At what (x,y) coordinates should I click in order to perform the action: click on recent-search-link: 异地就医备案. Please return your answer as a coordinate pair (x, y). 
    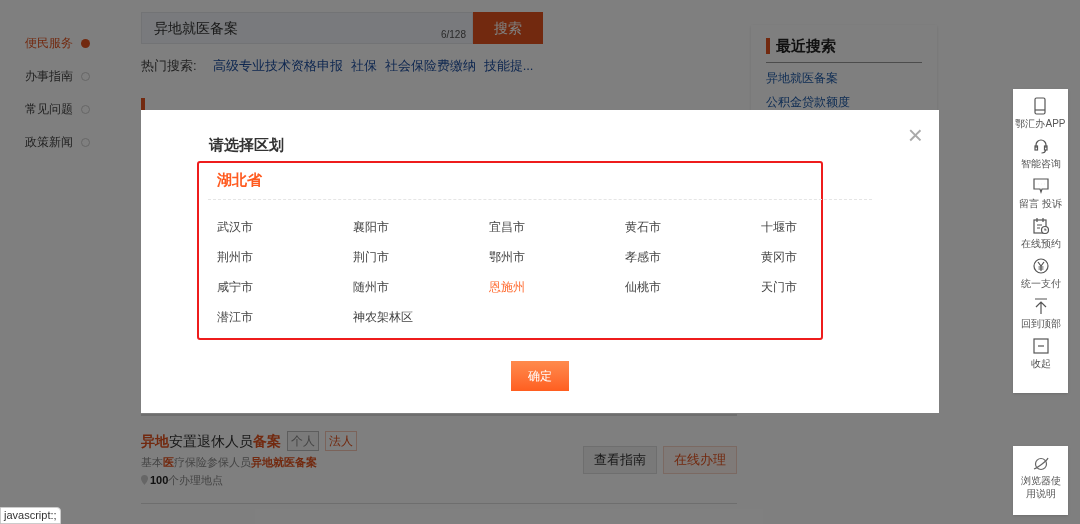
    Looking at the image, I should click on (844, 77).